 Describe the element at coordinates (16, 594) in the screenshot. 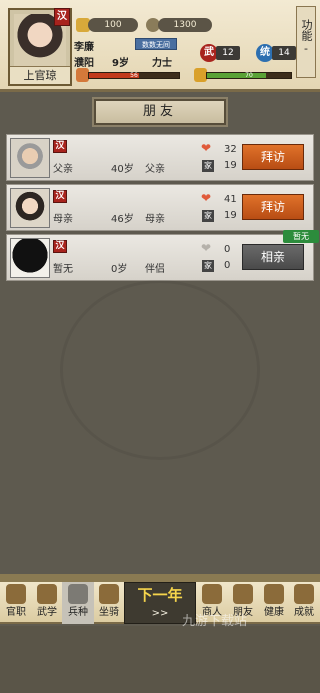

I see `official-icon` at that location.